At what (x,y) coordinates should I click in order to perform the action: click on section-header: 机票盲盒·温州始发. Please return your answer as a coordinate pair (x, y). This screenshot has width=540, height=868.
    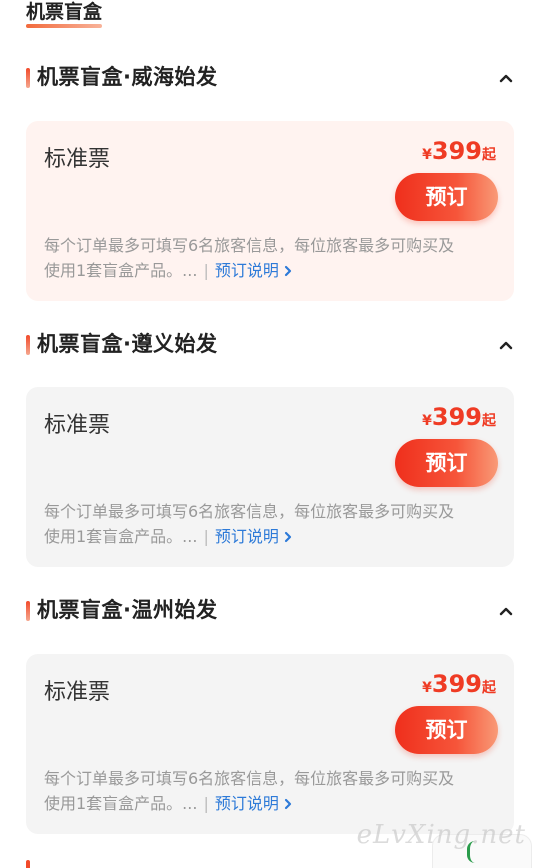
    Looking at the image, I should click on (270, 613).